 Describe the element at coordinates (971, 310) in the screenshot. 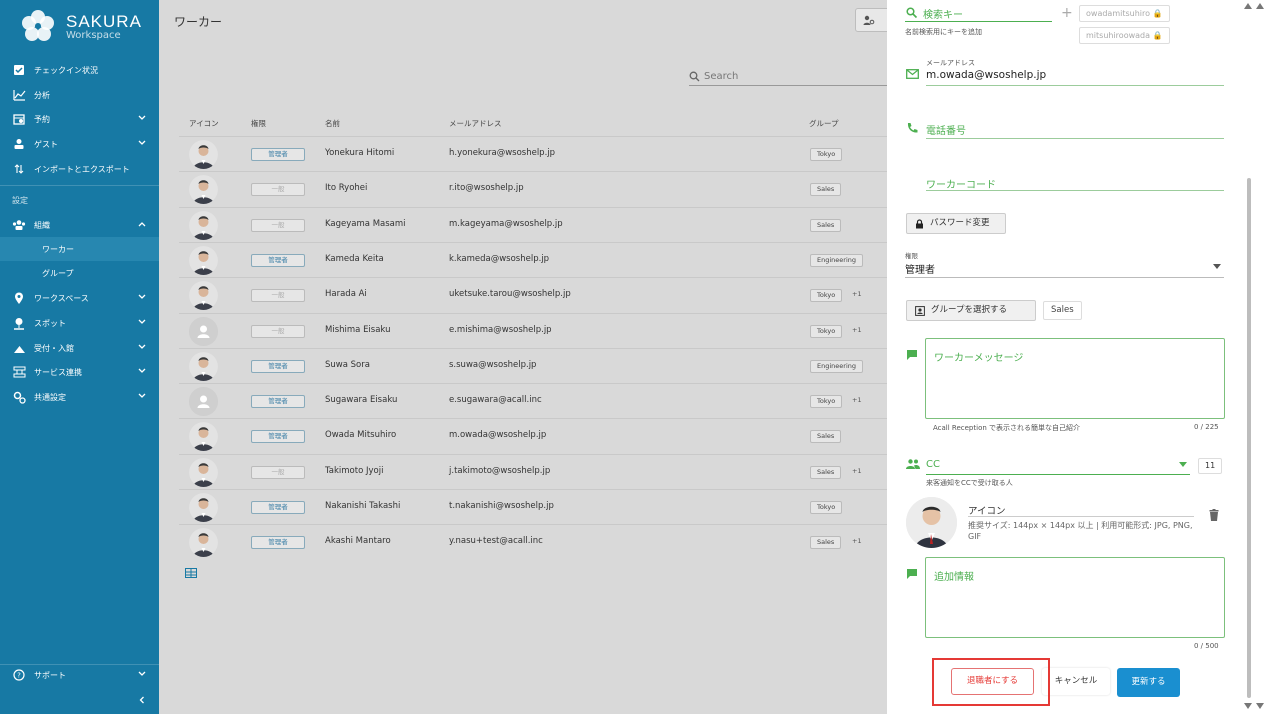

I see `select-group-button: グループを選択する` at that location.